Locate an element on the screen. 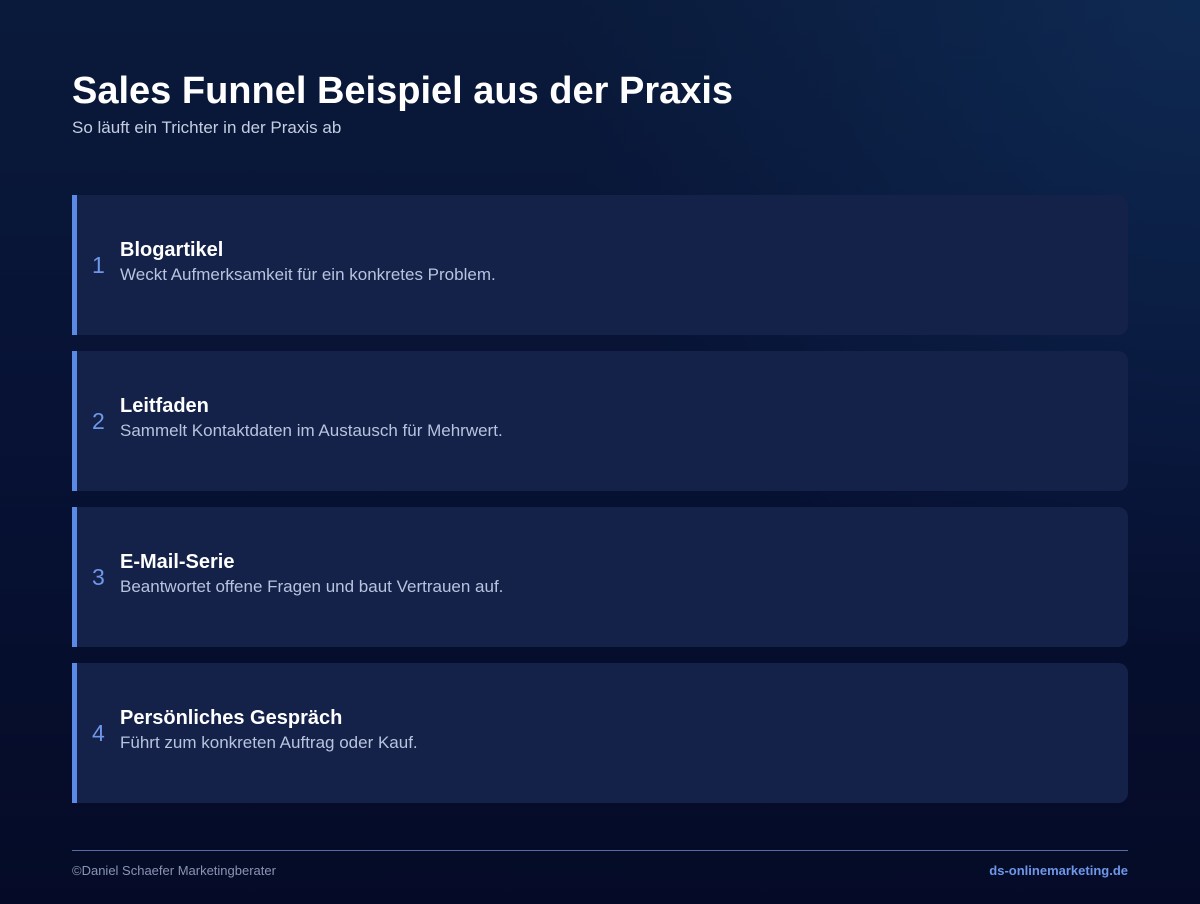 This screenshot has width=1200, height=904. step-number: 4 is located at coordinates (98, 732).